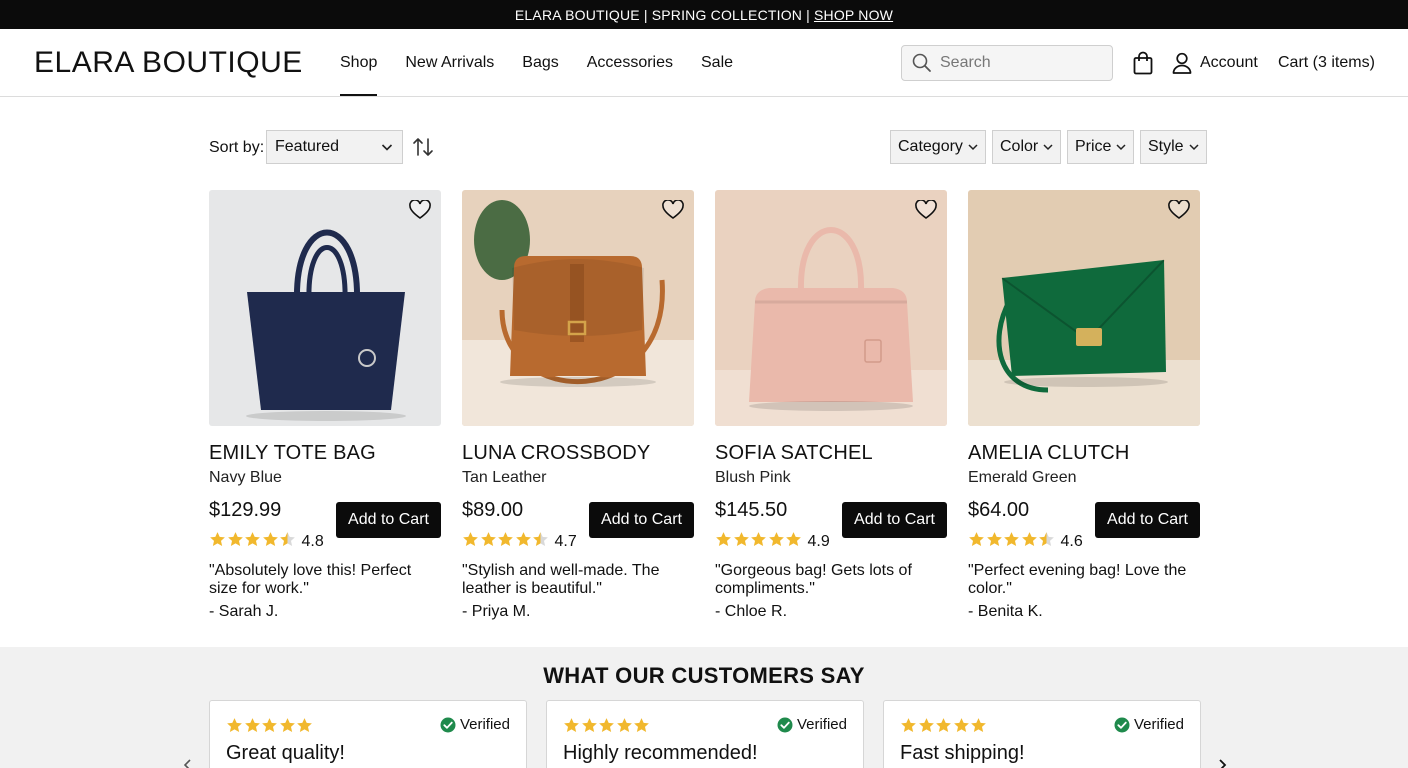  Describe the element at coordinates (245, 477) in the screenshot. I see `product-variant: Navy Blue` at that location.